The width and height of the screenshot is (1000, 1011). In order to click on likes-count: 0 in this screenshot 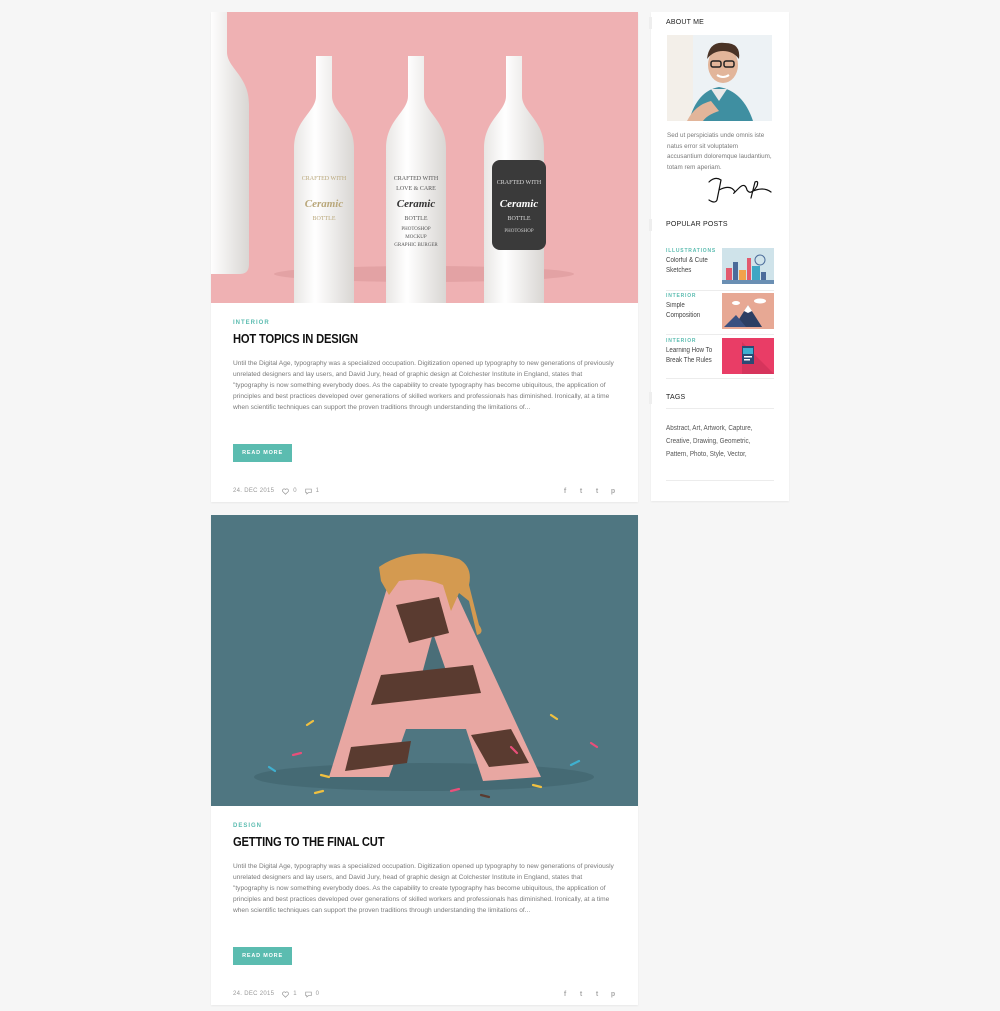, I will do `click(289, 491)`.